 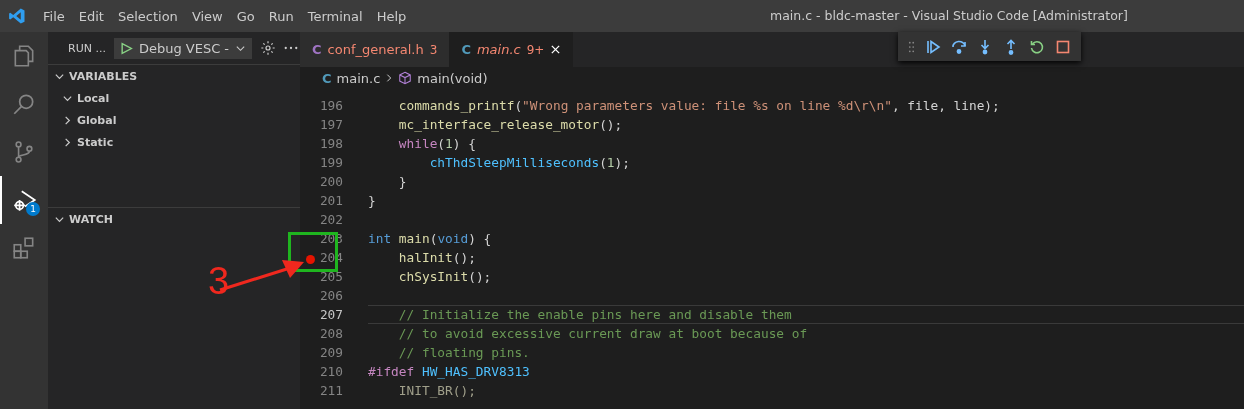 What do you see at coordinates (443, 78) in the screenshot?
I see `breadcrumb-item: main(void)` at bounding box center [443, 78].